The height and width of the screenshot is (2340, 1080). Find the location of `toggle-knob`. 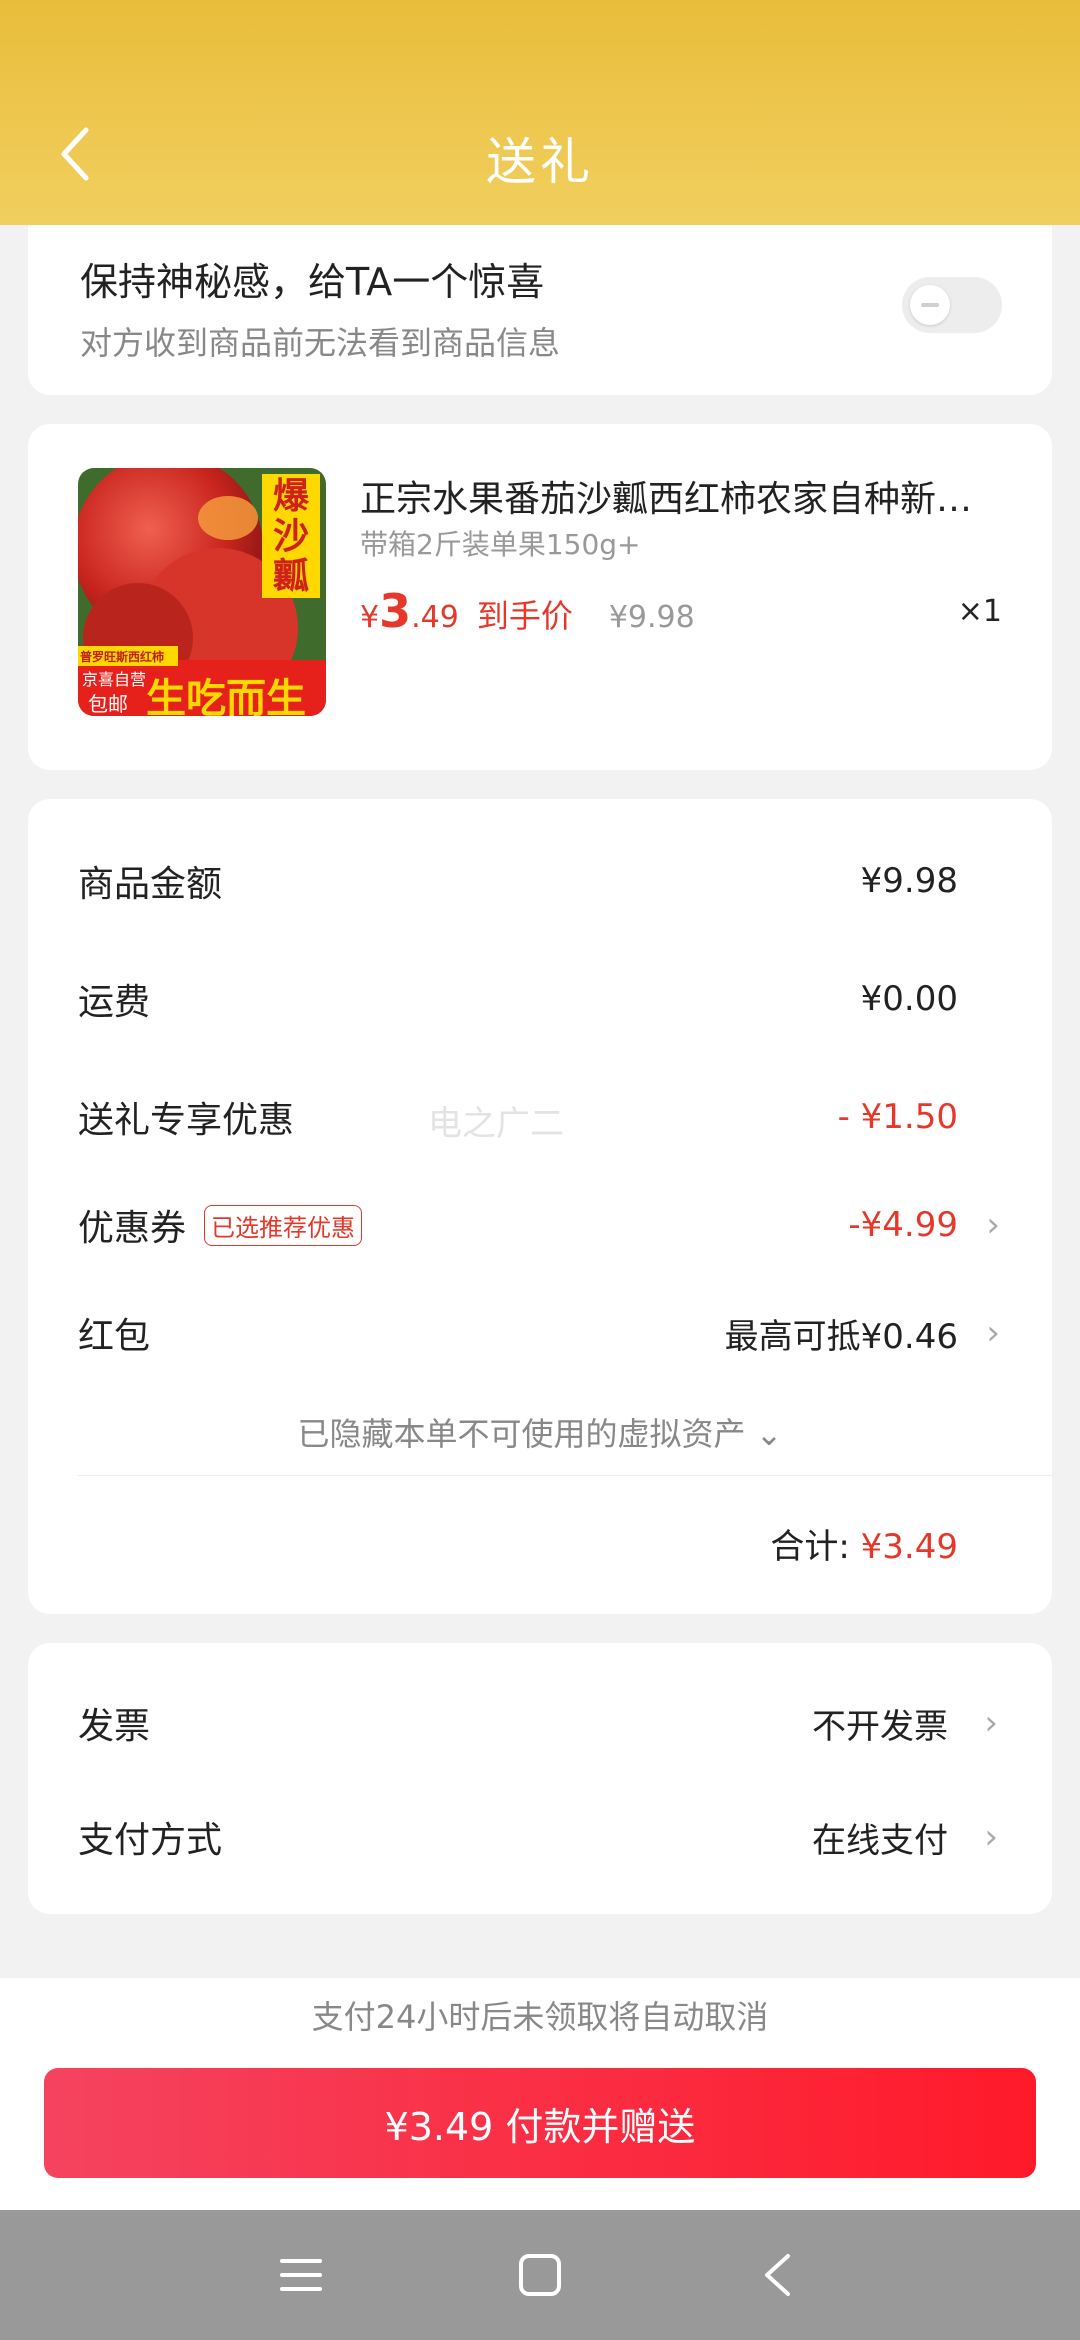

toggle-knob is located at coordinates (930, 305).